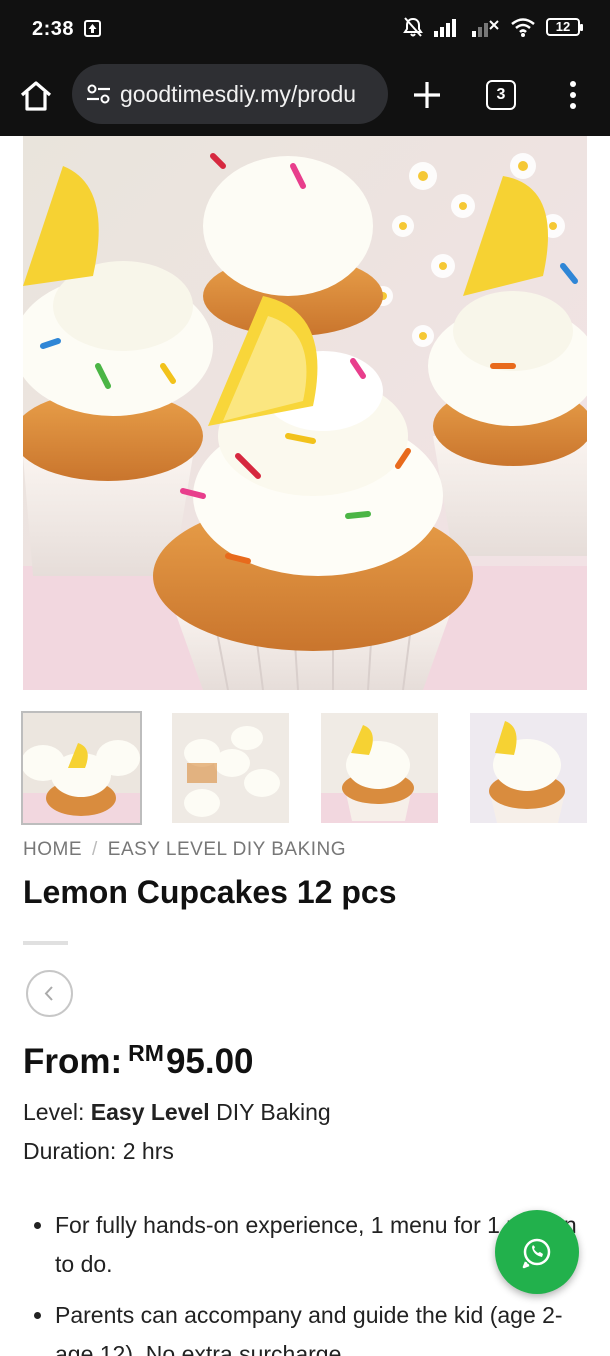  What do you see at coordinates (445, 28) in the screenshot?
I see `signal-icon` at bounding box center [445, 28].